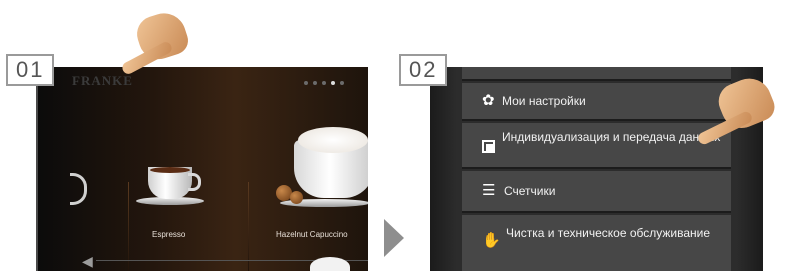  What do you see at coordinates (596, 74) in the screenshot?
I see `menu-top-edge` at bounding box center [596, 74].